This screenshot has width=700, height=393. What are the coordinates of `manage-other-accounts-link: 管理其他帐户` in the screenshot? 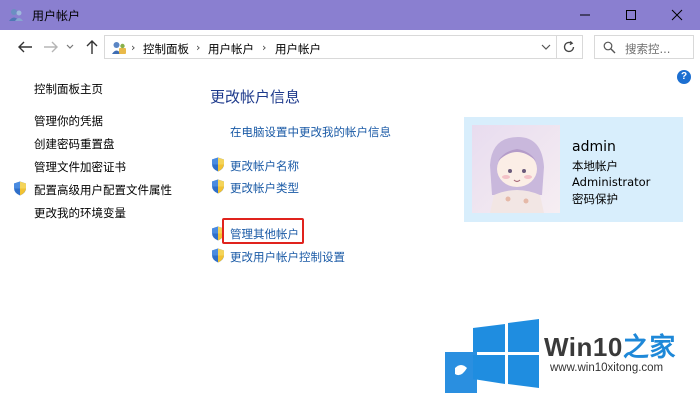 It's located at (264, 234).